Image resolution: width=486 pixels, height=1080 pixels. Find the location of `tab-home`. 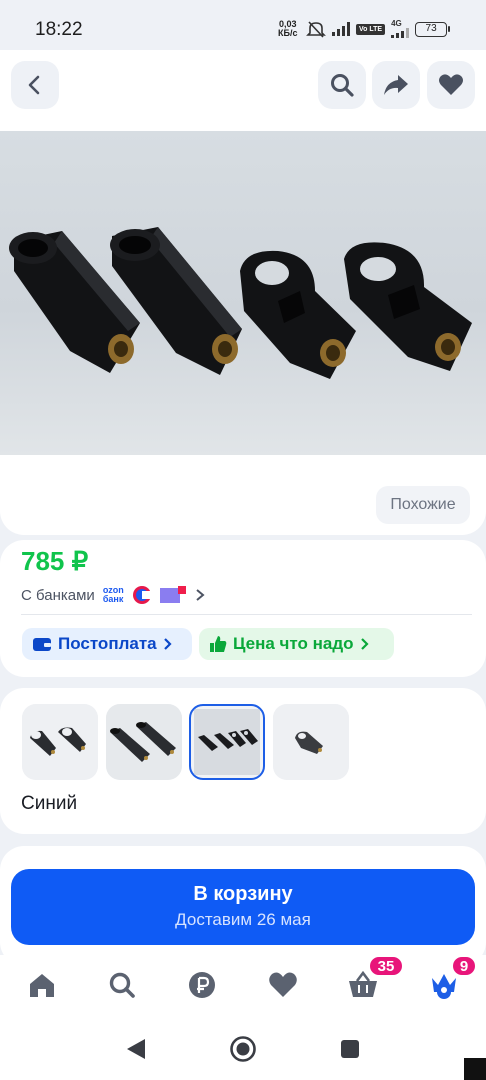

tab-home is located at coordinates (42, 985).